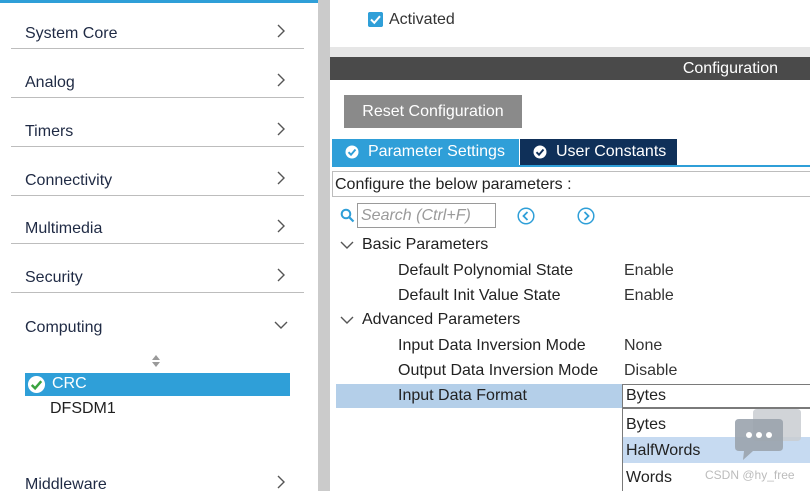 This screenshot has width=810, height=491. What do you see at coordinates (64, 327) in the screenshot?
I see `category-label: Computing` at bounding box center [64, 327].